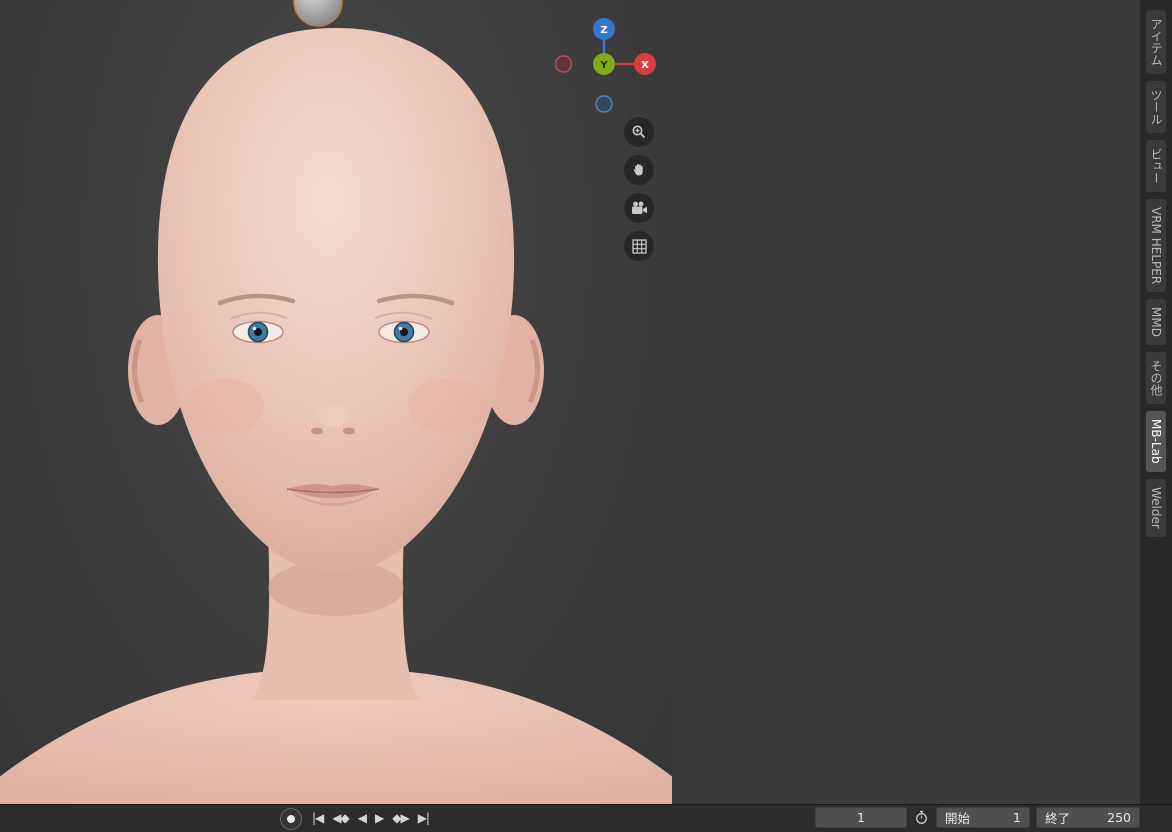  Describe the element at coordinates (1156, 107) in the screenshot. I see `tab-tool: ツール` at that location.